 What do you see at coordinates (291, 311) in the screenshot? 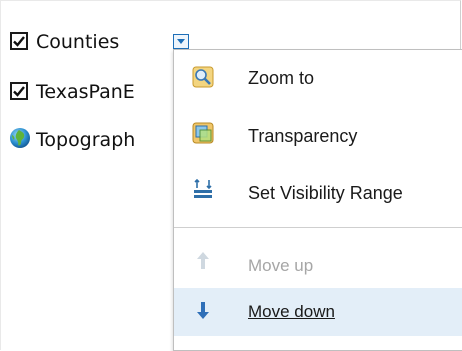
I see `menu-item-label: Move down` at bounding box center [291, 311].